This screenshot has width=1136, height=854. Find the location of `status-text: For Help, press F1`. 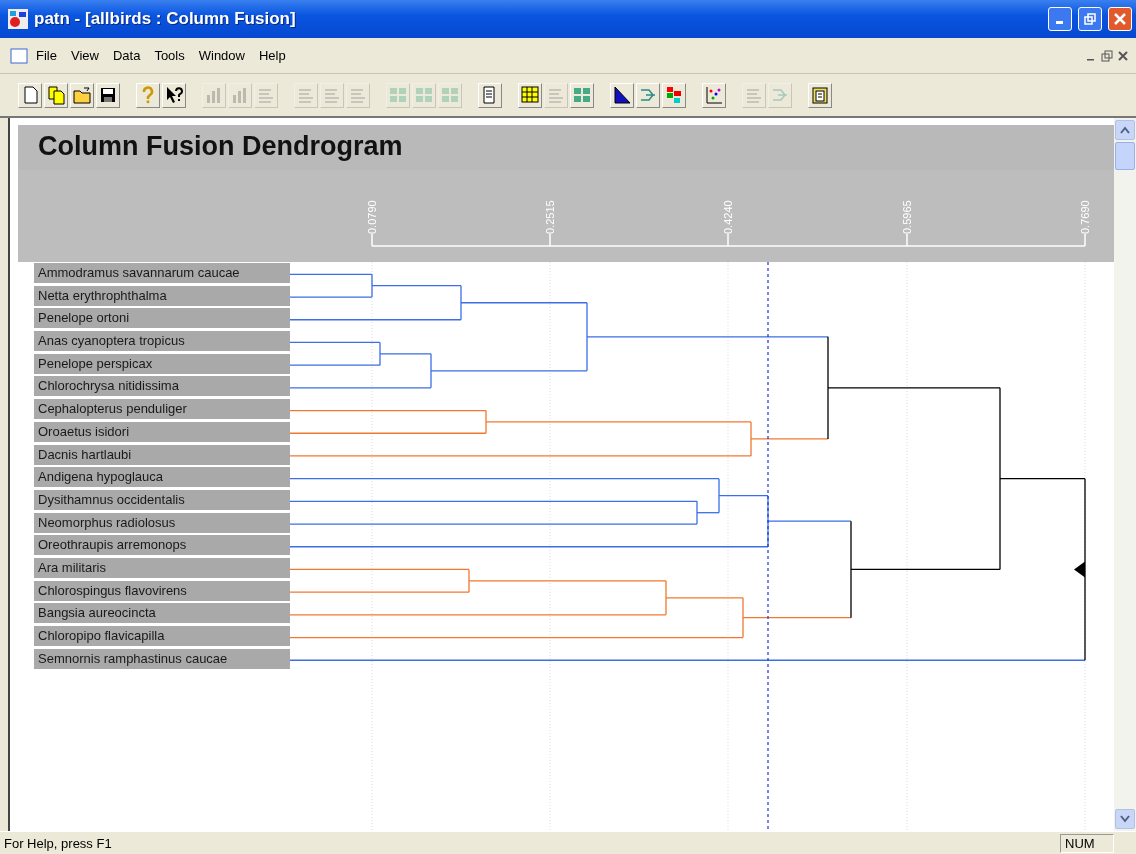

status-text: For Help, press F1 is located at coordinates (58, 843).